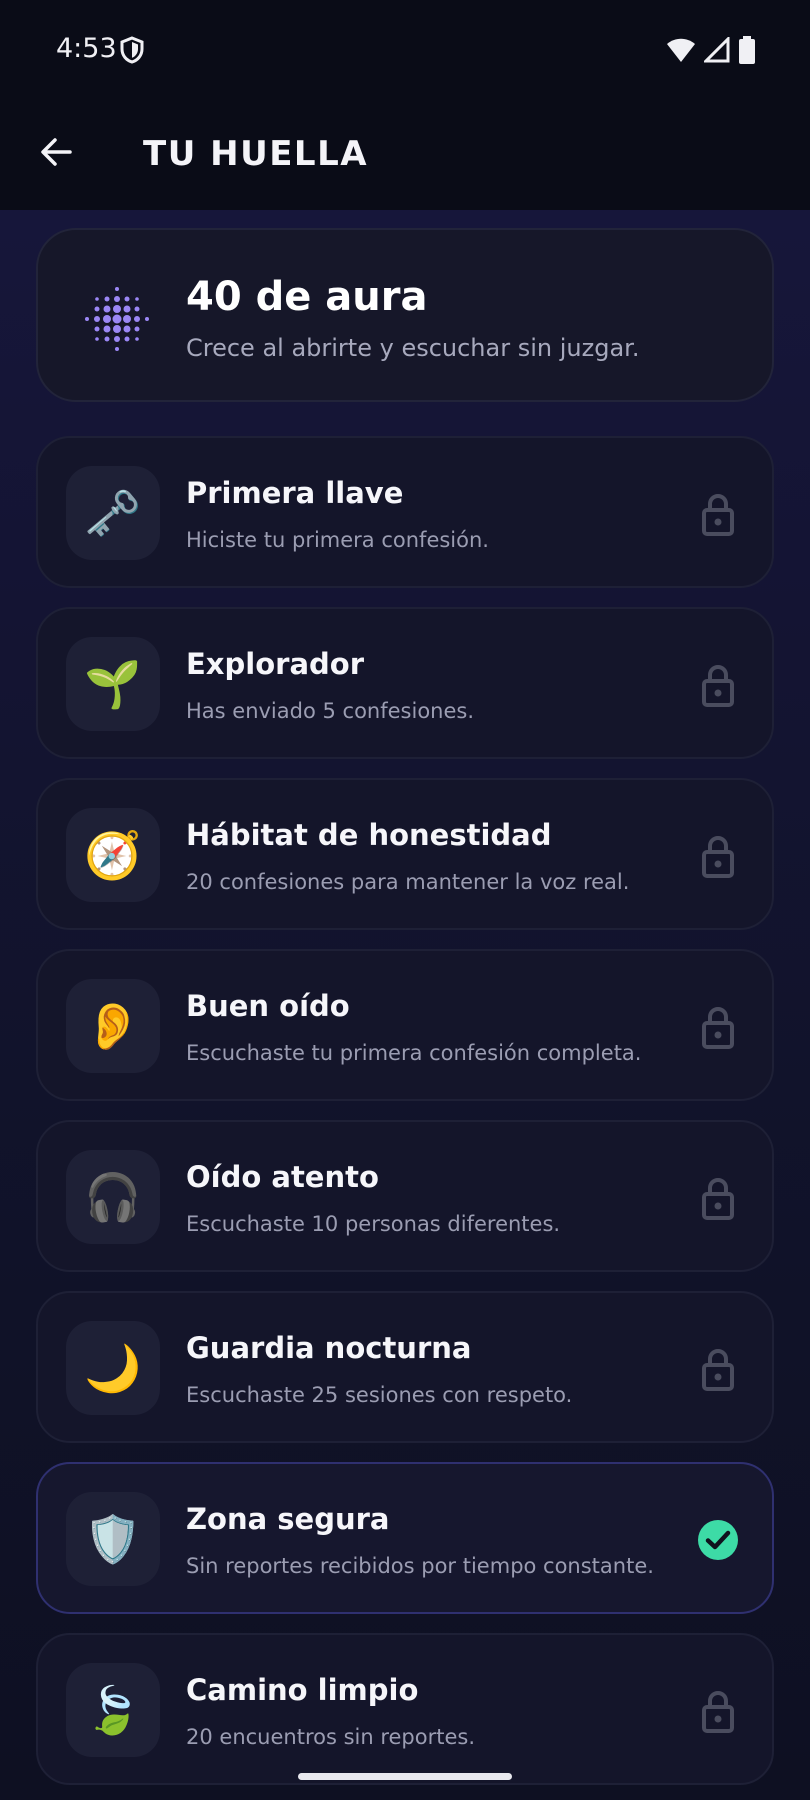 The height and width of the screenshot is (1800, 810). What do you see at coordinates (275, 664) in the screenshot?
I see `achievement-title: Explorador` at bounding box center [275, 664].